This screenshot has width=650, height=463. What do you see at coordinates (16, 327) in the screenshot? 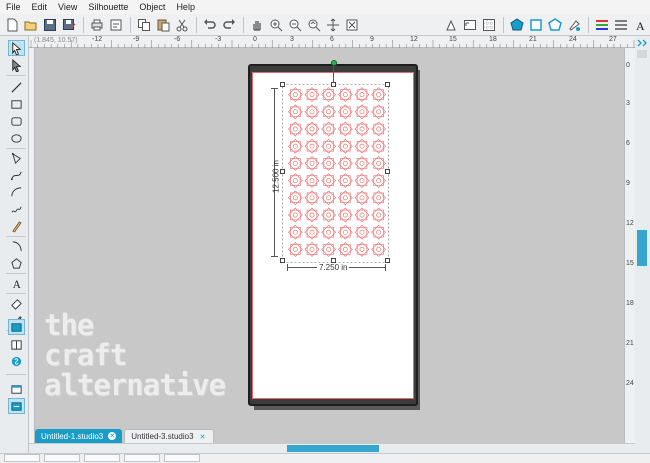
I see `design-view-icon` at bounding box center [16, 327].